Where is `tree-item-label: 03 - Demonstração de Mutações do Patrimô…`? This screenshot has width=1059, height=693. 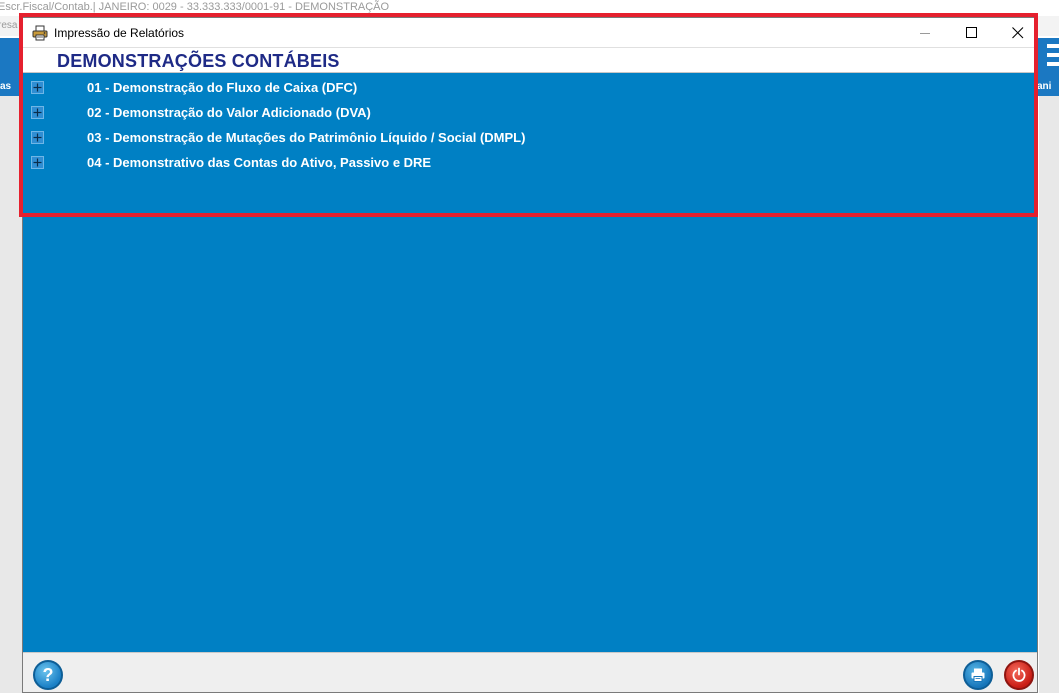
tree-item-label: 03 - Demonstração de Mutações do Patrimô… is located at coordinates (306, 137).